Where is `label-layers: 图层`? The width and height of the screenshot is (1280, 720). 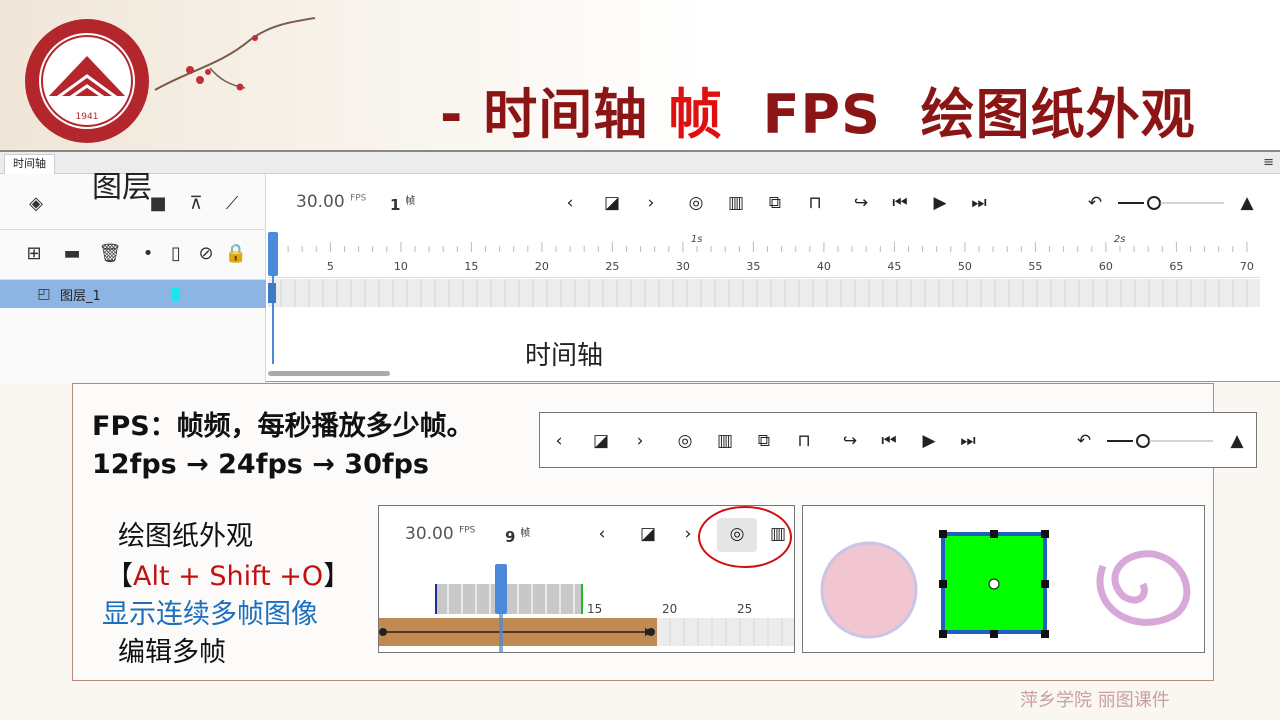 label-layers: 图层 is located at coordinates (122, 187).